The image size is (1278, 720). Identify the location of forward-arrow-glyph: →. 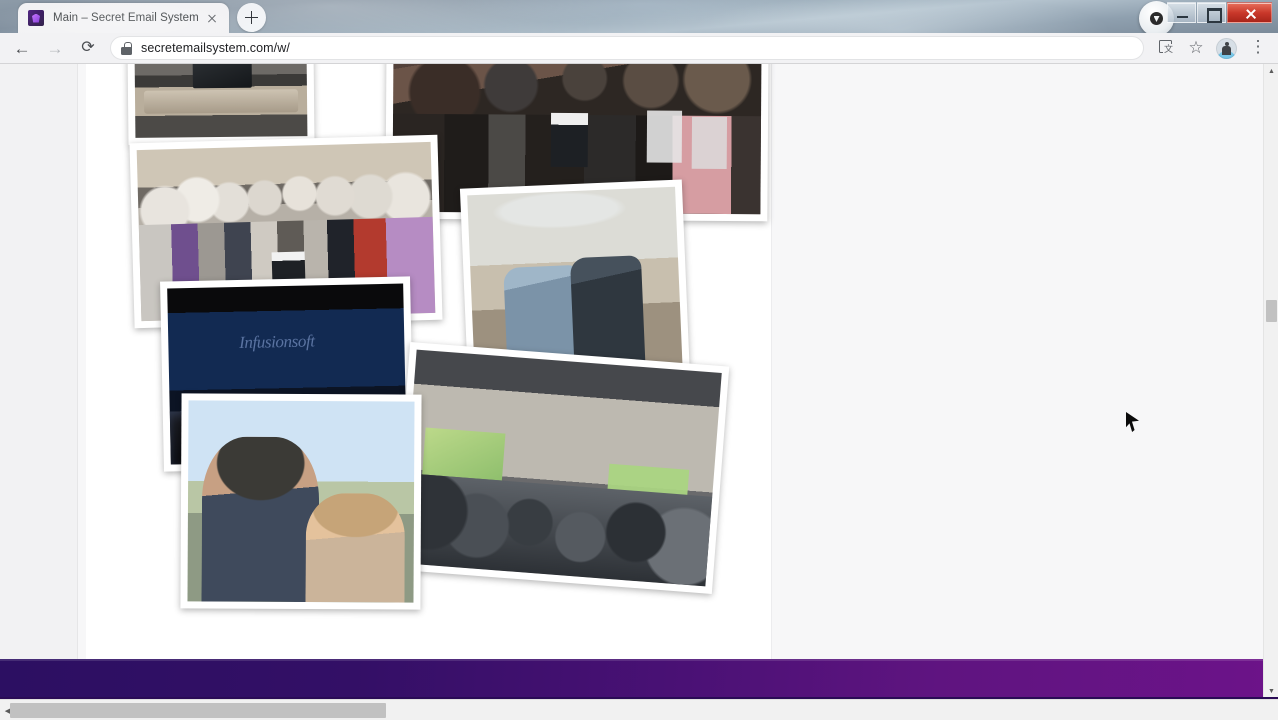
(55, 48).